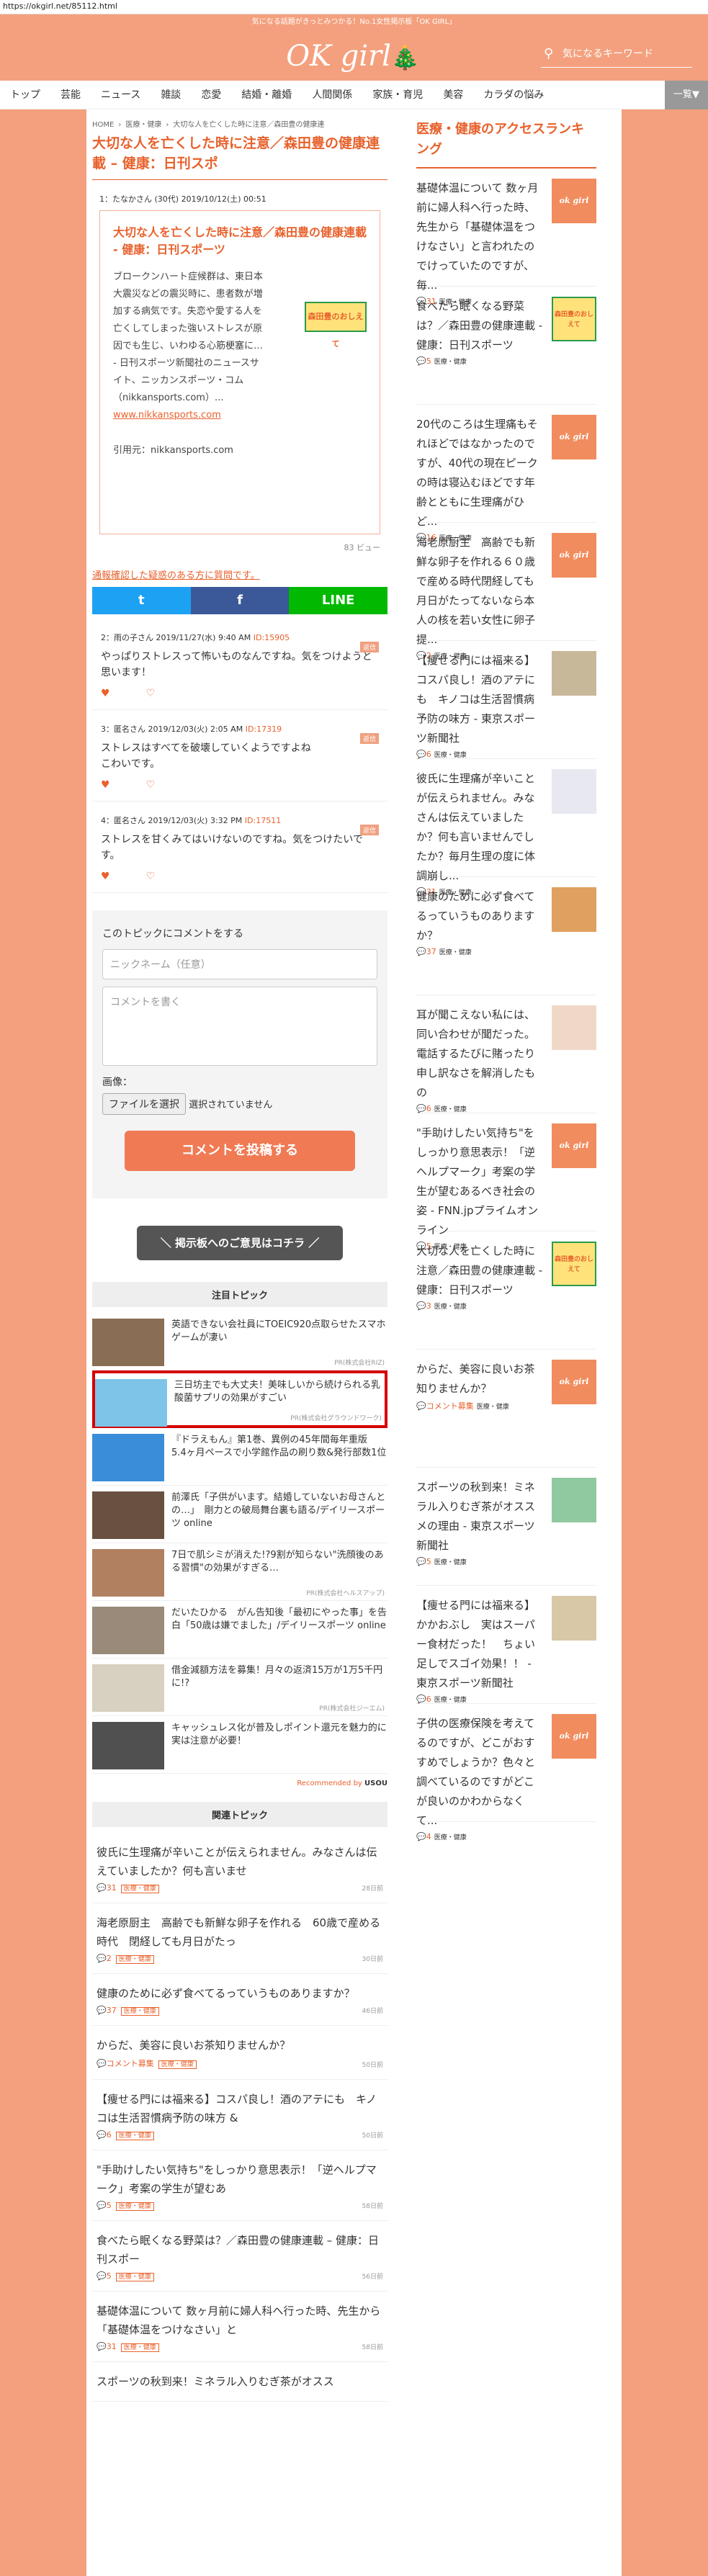  What do you see at coordinates (103, 125) in the screenshot?
I see `breadcrumb-item: HOME` at bounding box center [103, 125].